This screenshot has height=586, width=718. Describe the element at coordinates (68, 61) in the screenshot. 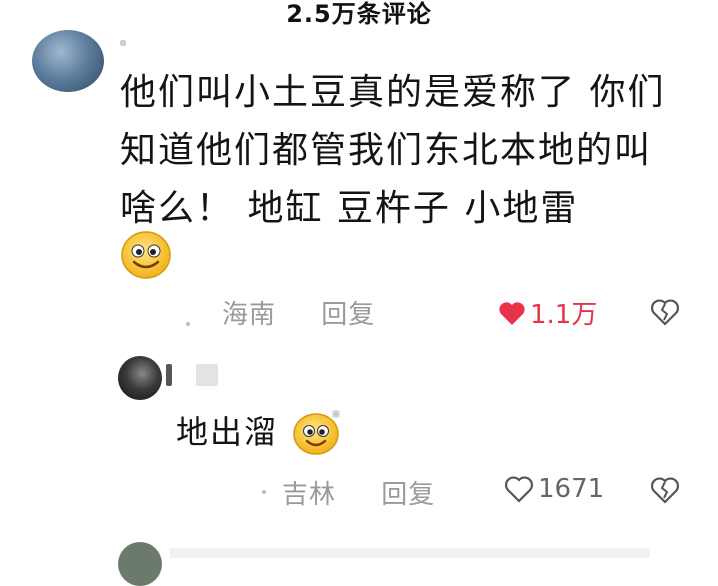

I see `commenter-avatar` at that location.